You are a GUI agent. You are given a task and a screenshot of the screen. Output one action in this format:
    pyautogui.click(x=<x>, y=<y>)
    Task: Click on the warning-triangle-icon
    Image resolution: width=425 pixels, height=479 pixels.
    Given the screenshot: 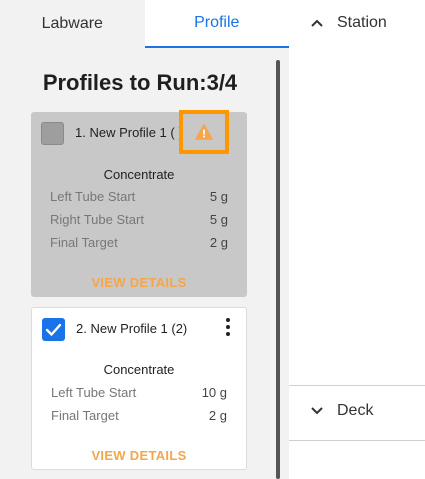 What is the action you would take?
    pyautogui.click(x=204, y=132)
    